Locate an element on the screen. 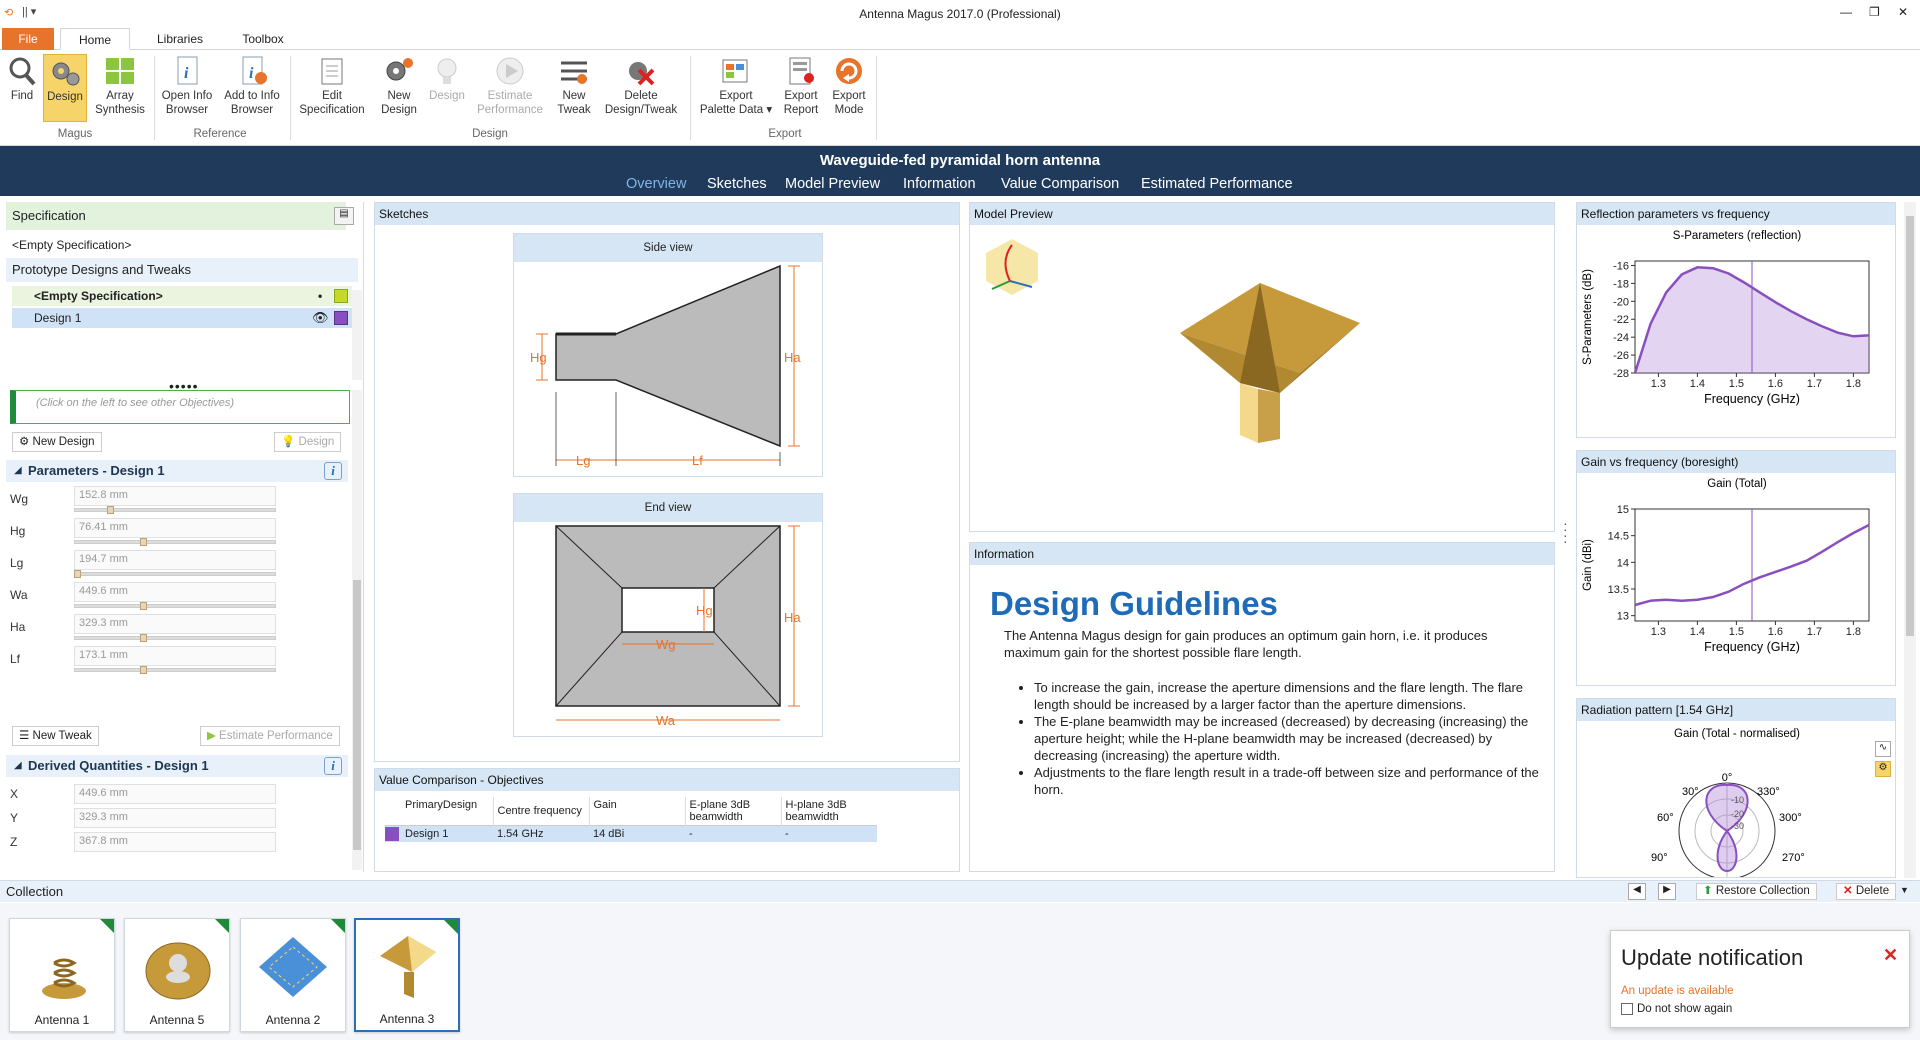 Image resolution: width=1920 pixels, height=1040 pixels. info-document-icon: i is located at coordinates (187, 71).